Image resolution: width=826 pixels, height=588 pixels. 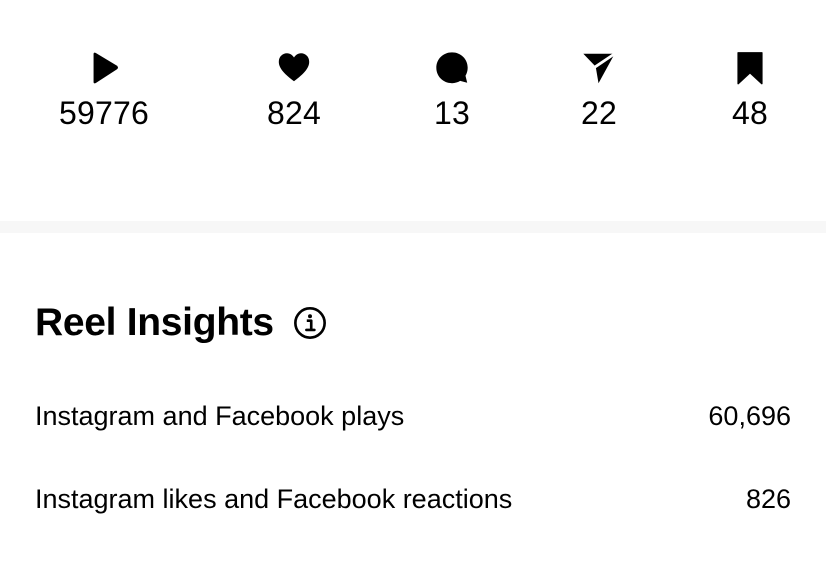 I want to click on metric-row-plays: Instagram and Facebook plays 60,696, so click(x=413, y=416).